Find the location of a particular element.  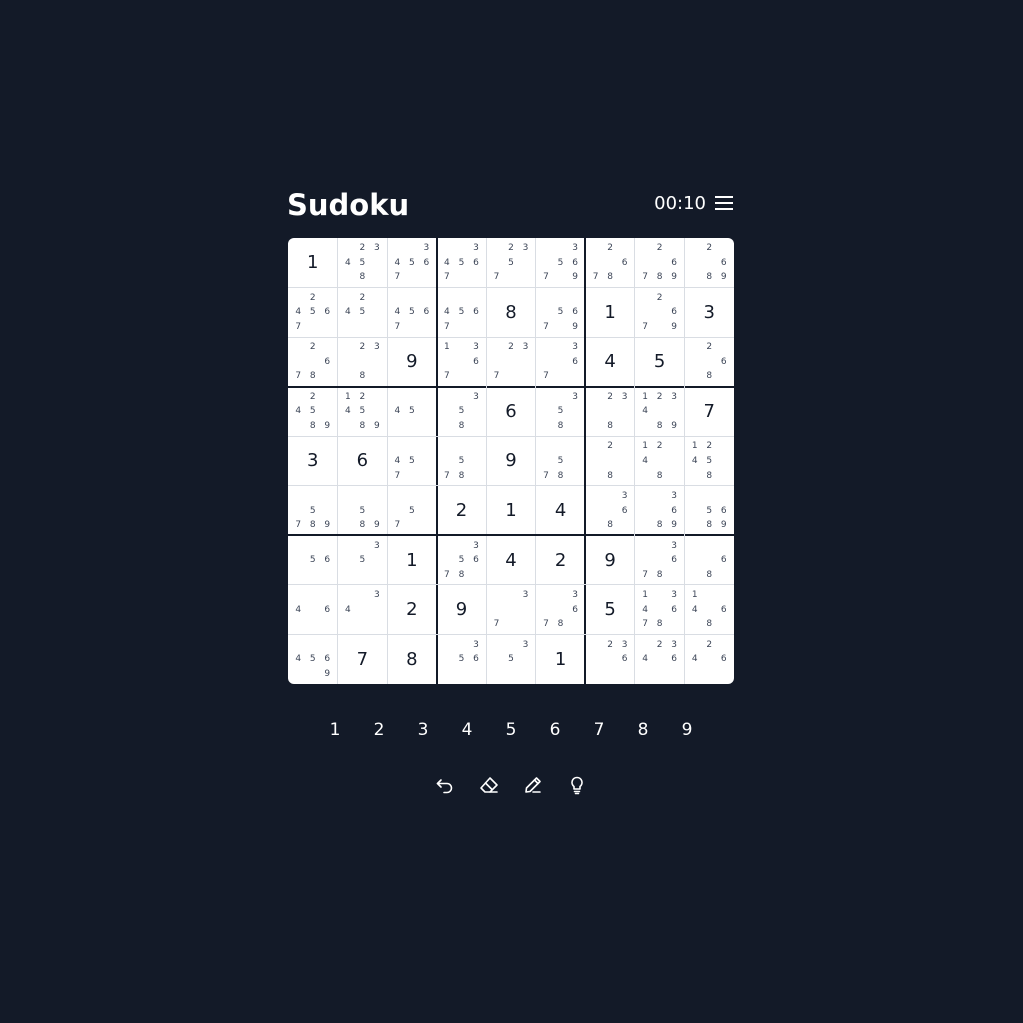

cell-r8c7: 5 is located at coordinates (610, 610).